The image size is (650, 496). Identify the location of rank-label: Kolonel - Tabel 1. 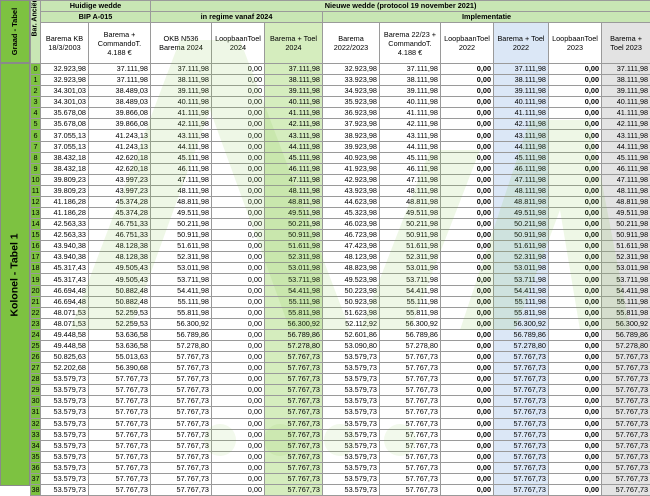
(15, 274).